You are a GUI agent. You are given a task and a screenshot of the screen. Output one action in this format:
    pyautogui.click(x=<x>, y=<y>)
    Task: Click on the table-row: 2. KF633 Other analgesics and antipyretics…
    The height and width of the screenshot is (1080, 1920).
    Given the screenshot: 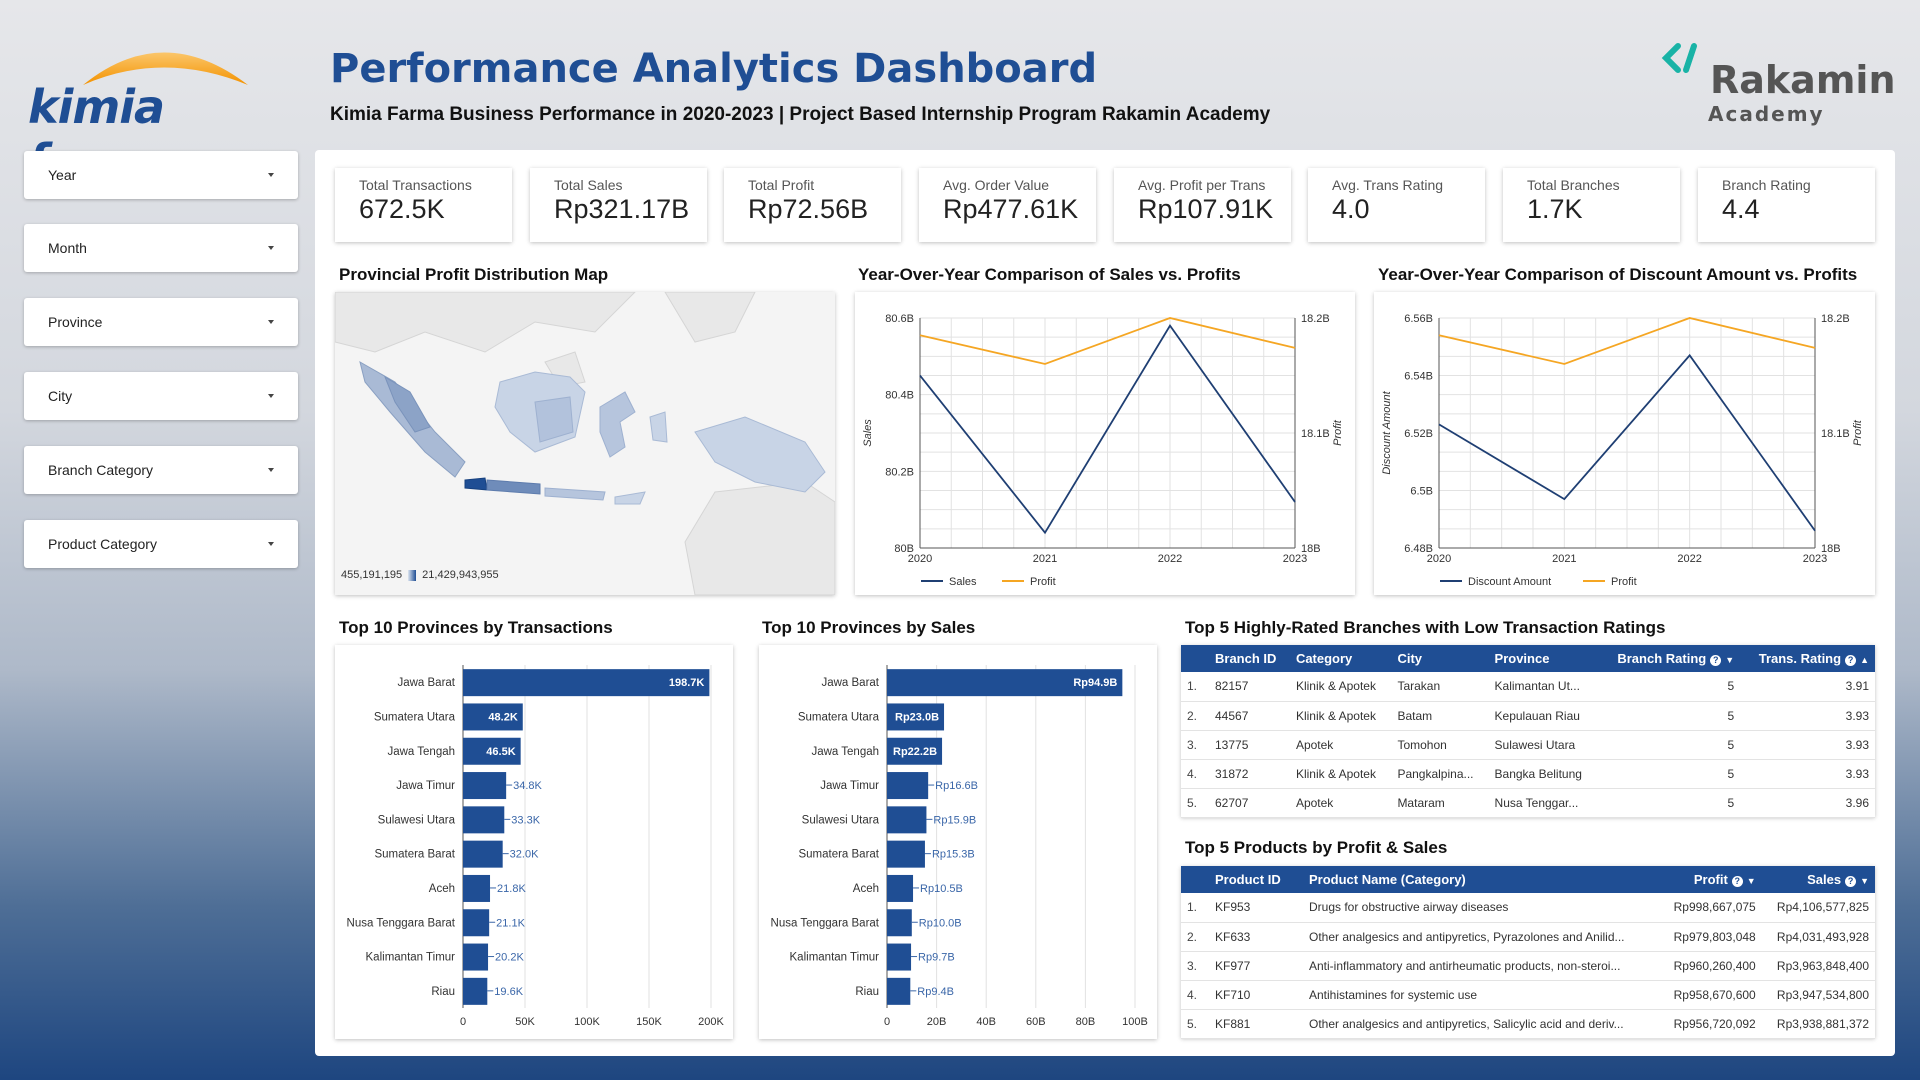 What is the action you would take?
    pyautogui.click(x=1528, y=937)
    